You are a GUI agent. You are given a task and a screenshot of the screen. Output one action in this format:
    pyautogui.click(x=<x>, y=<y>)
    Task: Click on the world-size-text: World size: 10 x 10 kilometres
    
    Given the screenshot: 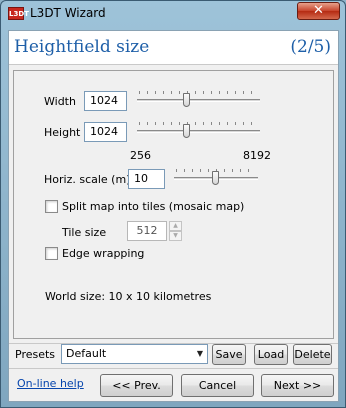 What is the action you would take?
    pyautogui.click(x=128, y=296)
    